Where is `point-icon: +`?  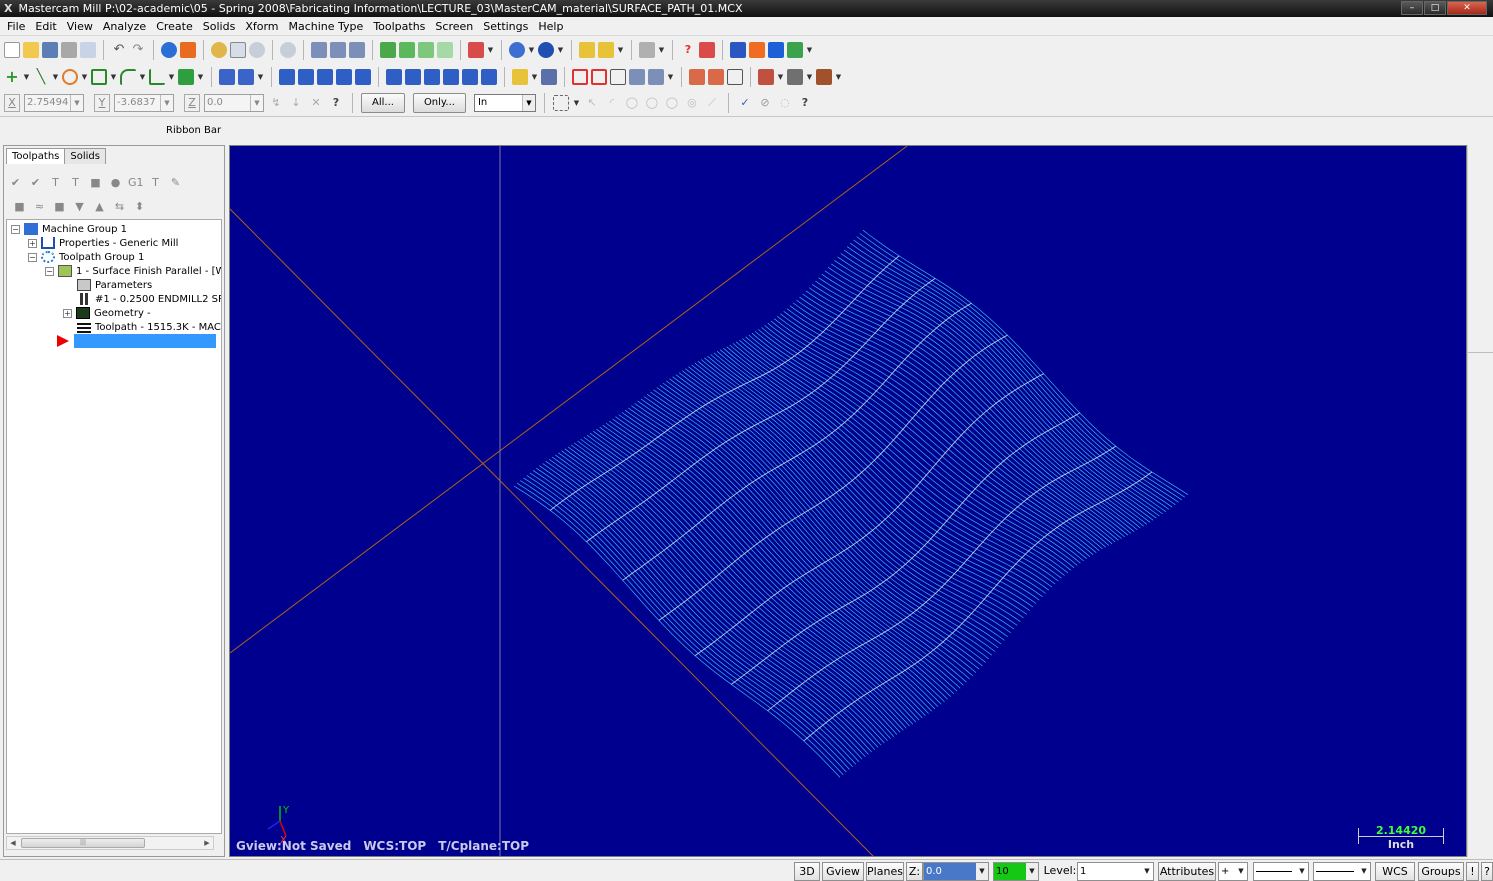
point-icon: + is located at coordinates (12, 76).